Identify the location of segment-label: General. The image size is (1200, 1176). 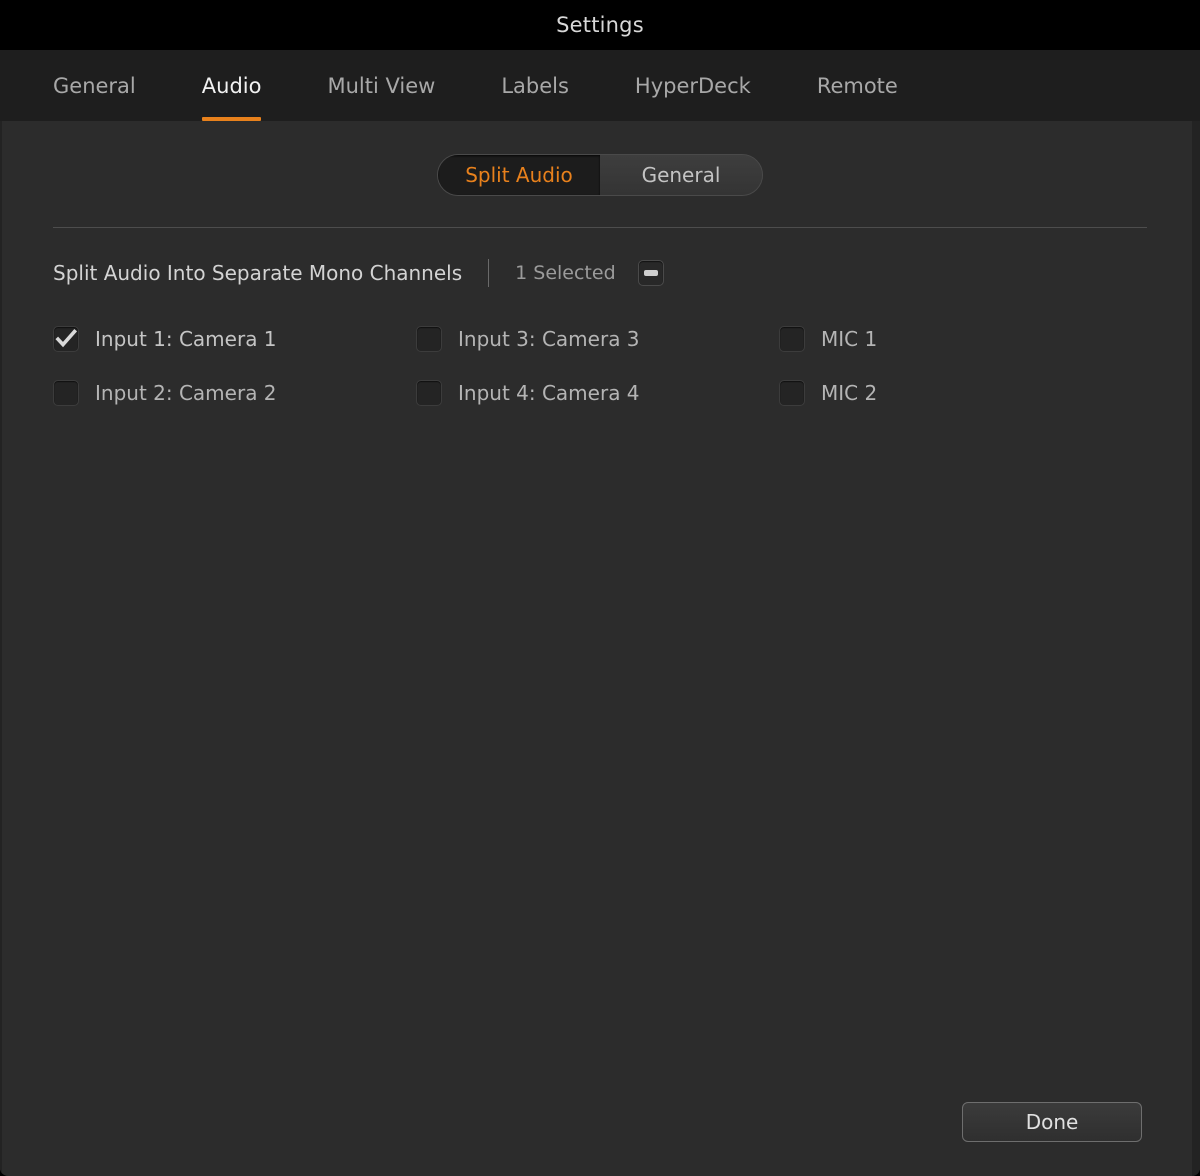
(681, 175).